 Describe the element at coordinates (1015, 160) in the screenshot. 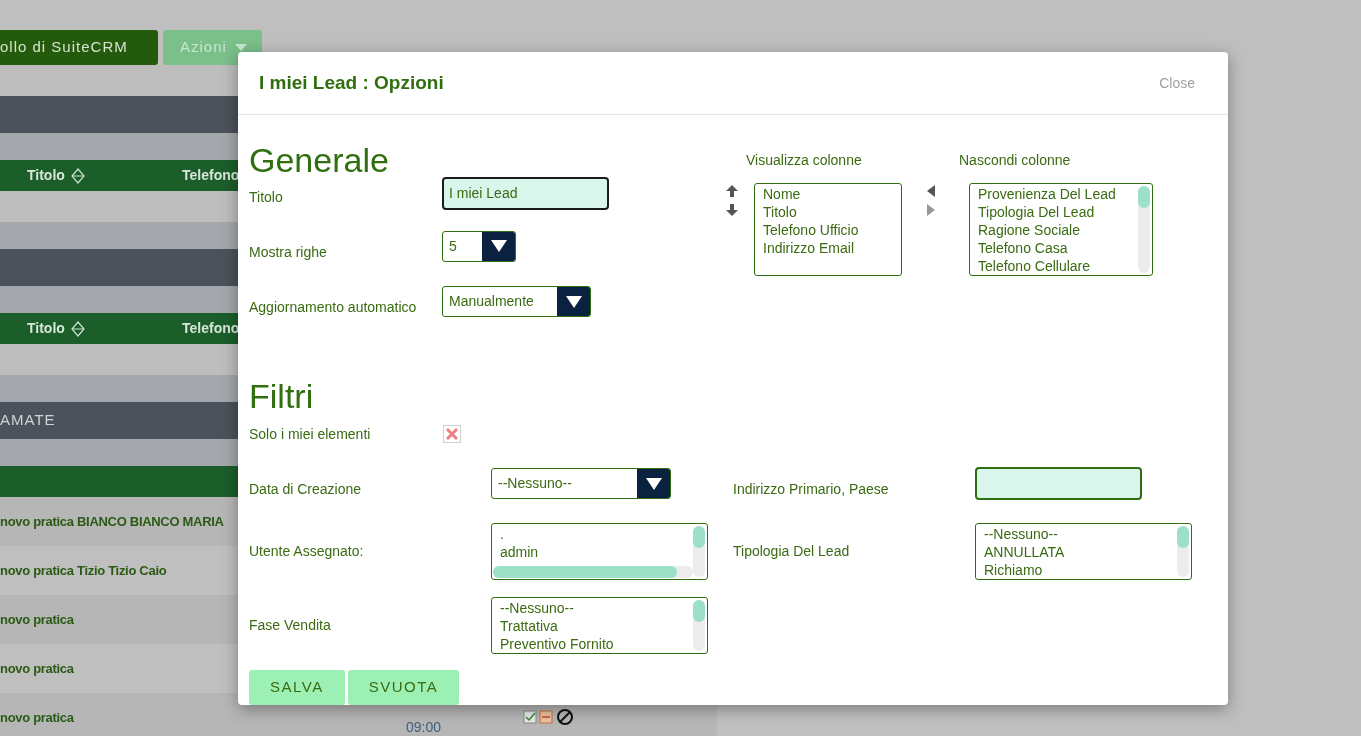

I see `list-label: Nascondi colonne` at that location.